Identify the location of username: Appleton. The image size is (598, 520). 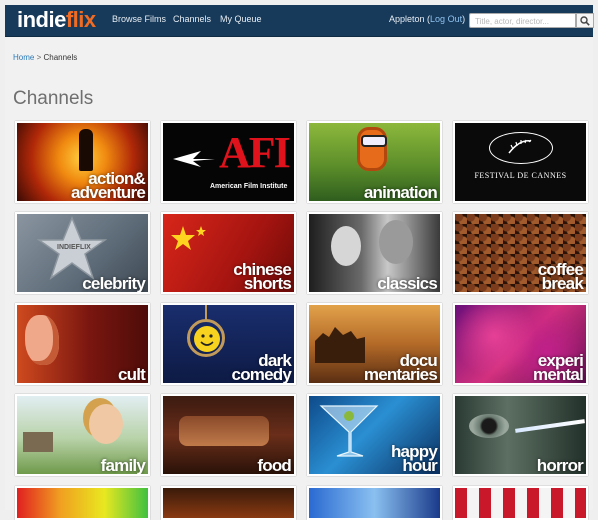
(407, 19).